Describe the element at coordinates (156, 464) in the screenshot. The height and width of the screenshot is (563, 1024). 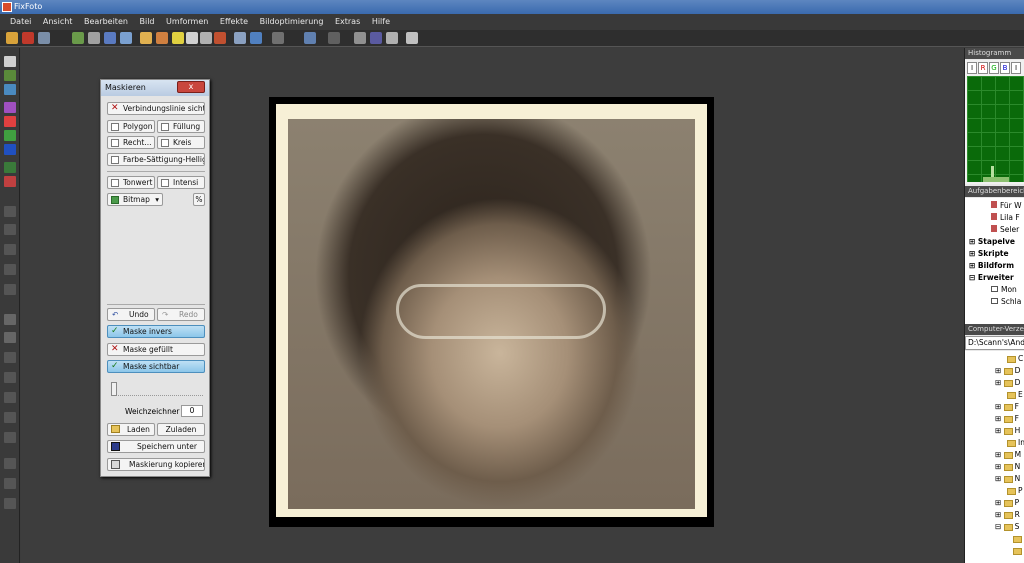
I see `maskierung-kopieren-button: Maskierung kopieren` at that location.